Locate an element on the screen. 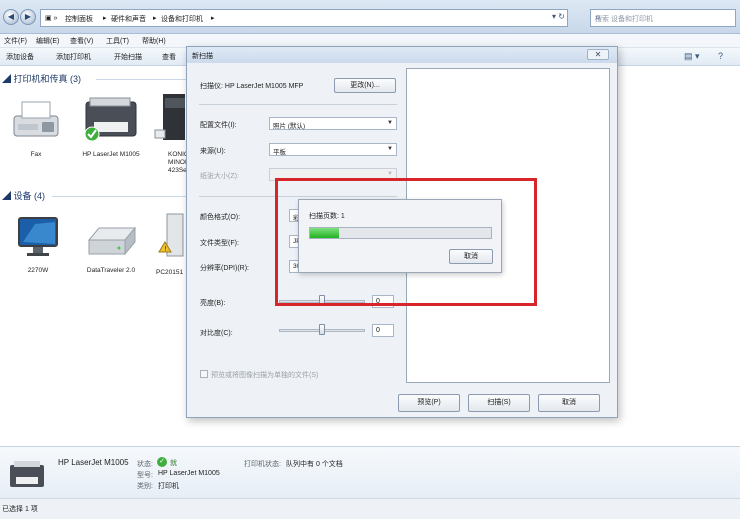  contrast-label: 对比度(C): is located at coordinates (216, 333).